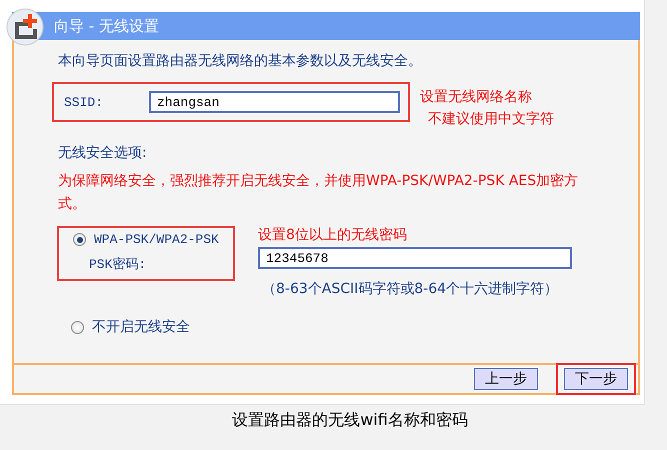 Image resolution: width=667 pixels, height=450 pixels. I want to click on caption-text: 设置路由器的无线wifi名称和密码, so click(350, 420).